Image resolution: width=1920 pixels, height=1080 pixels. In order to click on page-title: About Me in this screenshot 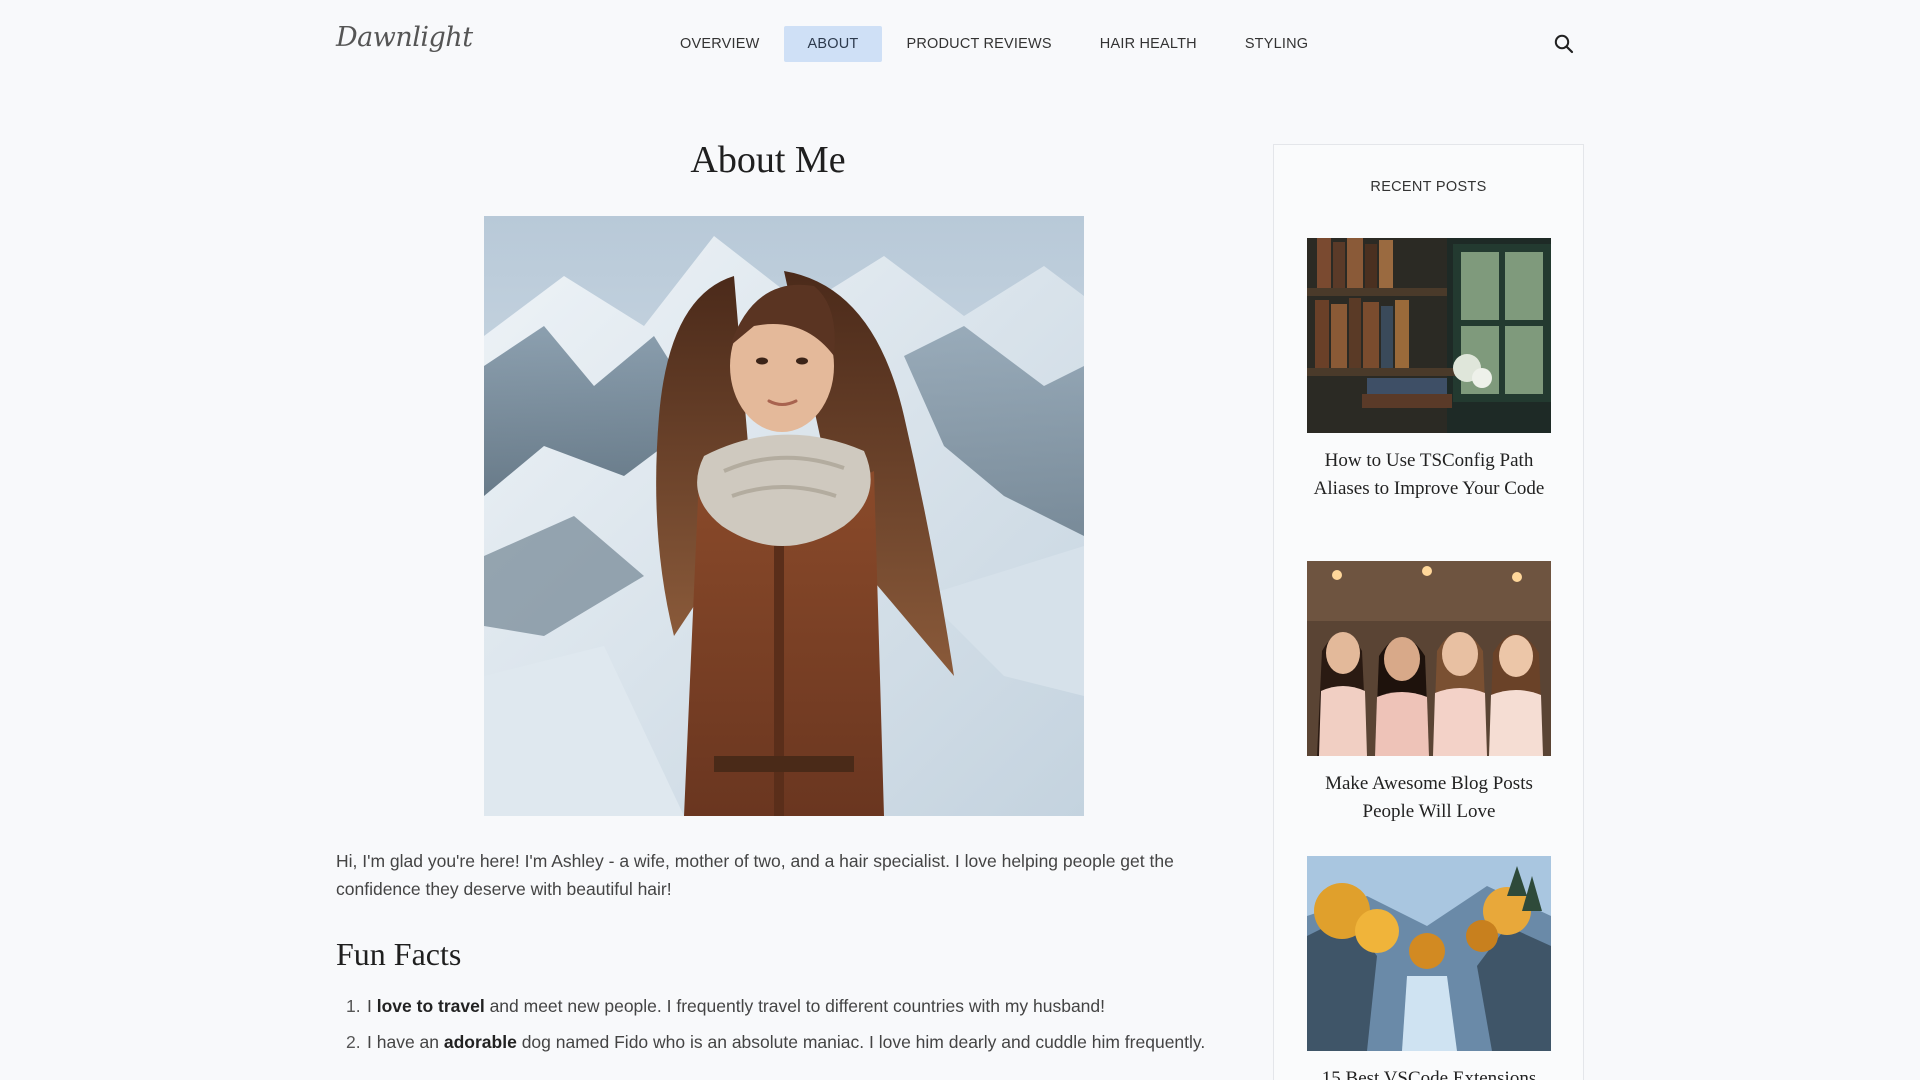, I will do `click(768, 160)`.